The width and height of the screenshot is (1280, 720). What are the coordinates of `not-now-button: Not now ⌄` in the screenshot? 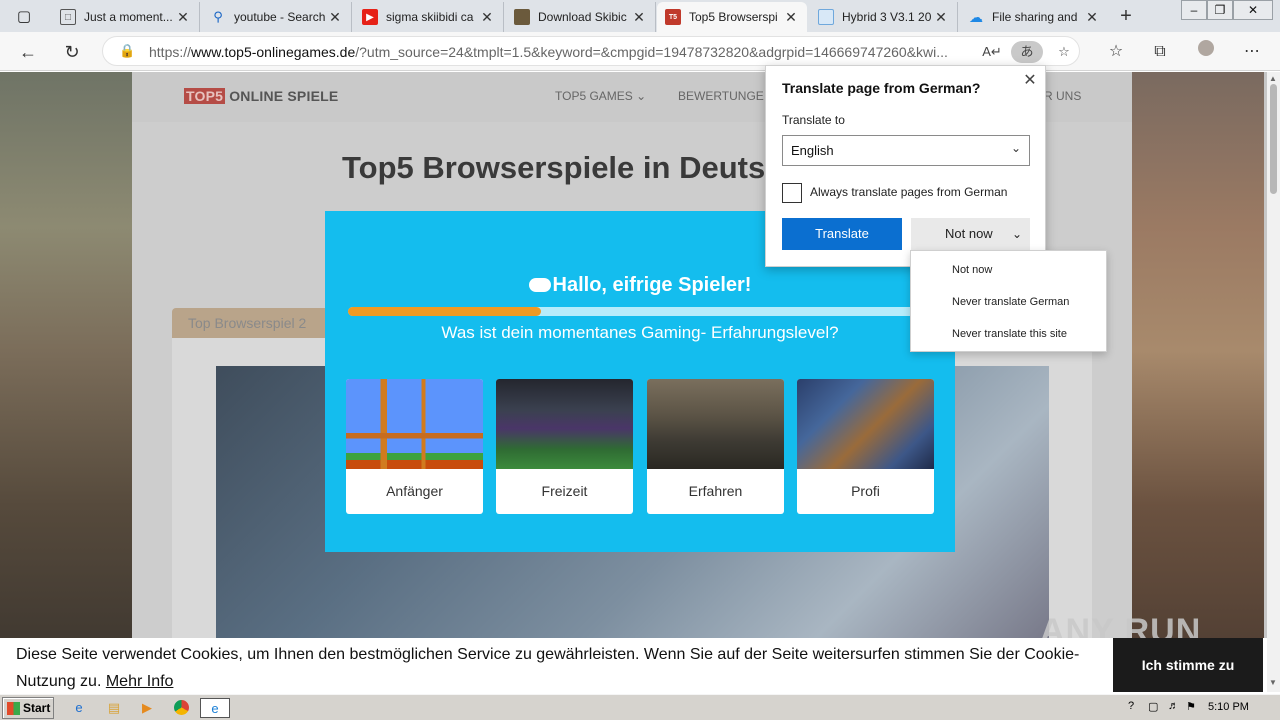 It's located at (970, 234).